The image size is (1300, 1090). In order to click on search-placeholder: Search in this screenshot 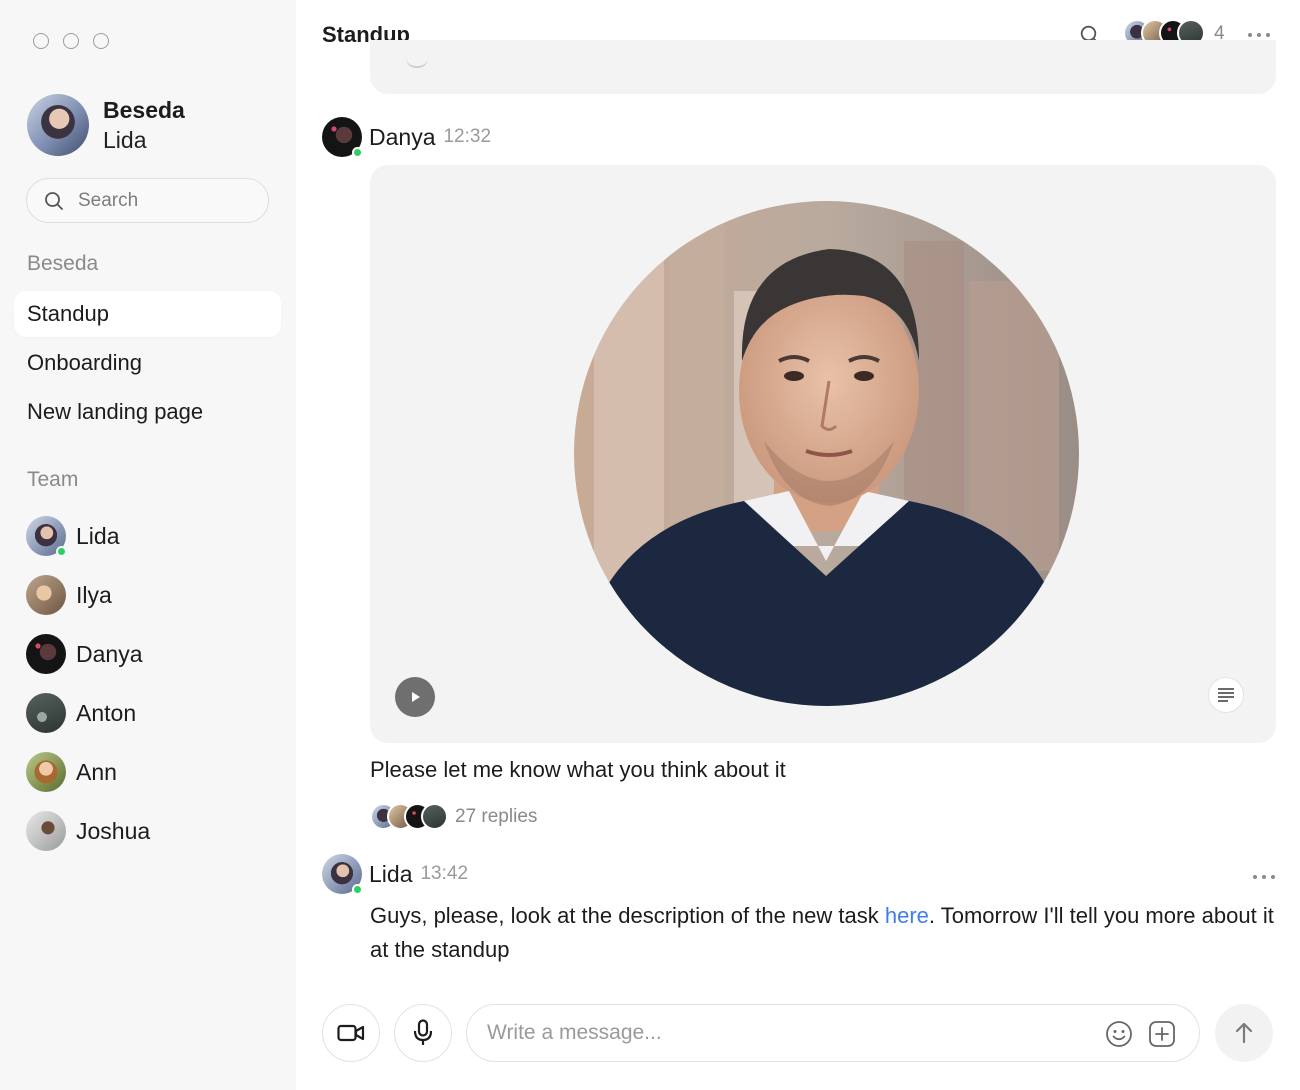, I will do `click(108, 200)`.